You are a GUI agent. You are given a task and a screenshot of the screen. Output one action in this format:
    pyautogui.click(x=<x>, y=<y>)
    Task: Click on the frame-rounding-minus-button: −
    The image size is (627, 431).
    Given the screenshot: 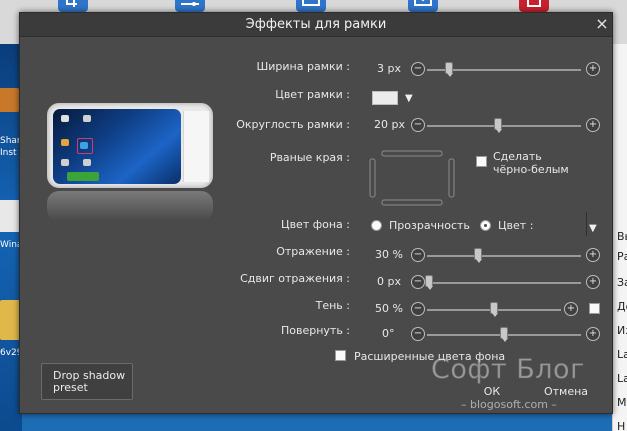 What is the action you would take?
    pyautogui.click(x=418, y=125)
    